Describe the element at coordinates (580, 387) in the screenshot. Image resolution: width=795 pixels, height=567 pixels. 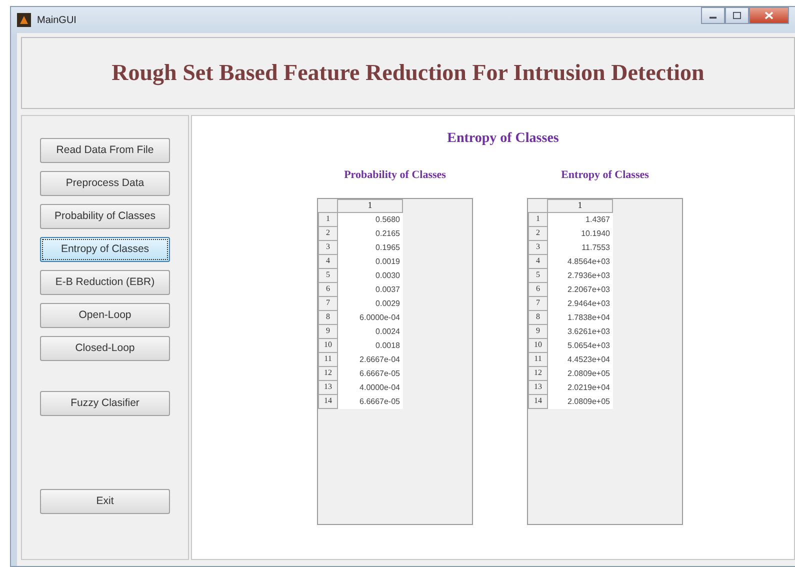
I see `table-cell: 2.0219e+04` at that location.